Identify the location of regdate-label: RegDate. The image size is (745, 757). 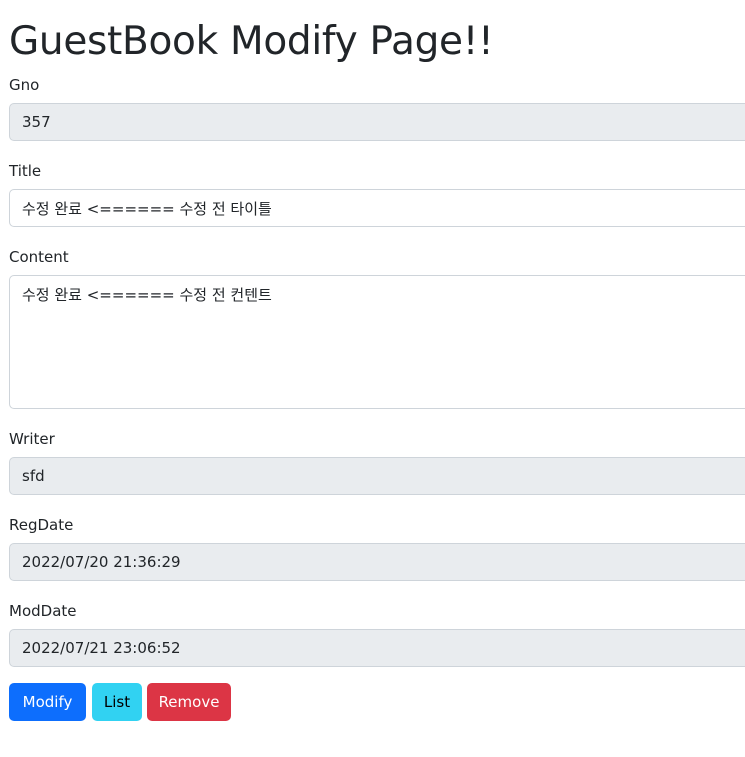
(41, 525).